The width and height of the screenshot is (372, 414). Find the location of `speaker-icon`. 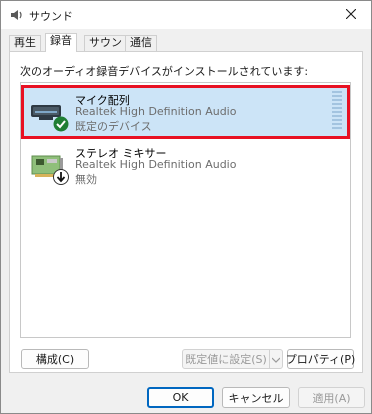

speaker-icon is located at coordinates (17, 15).